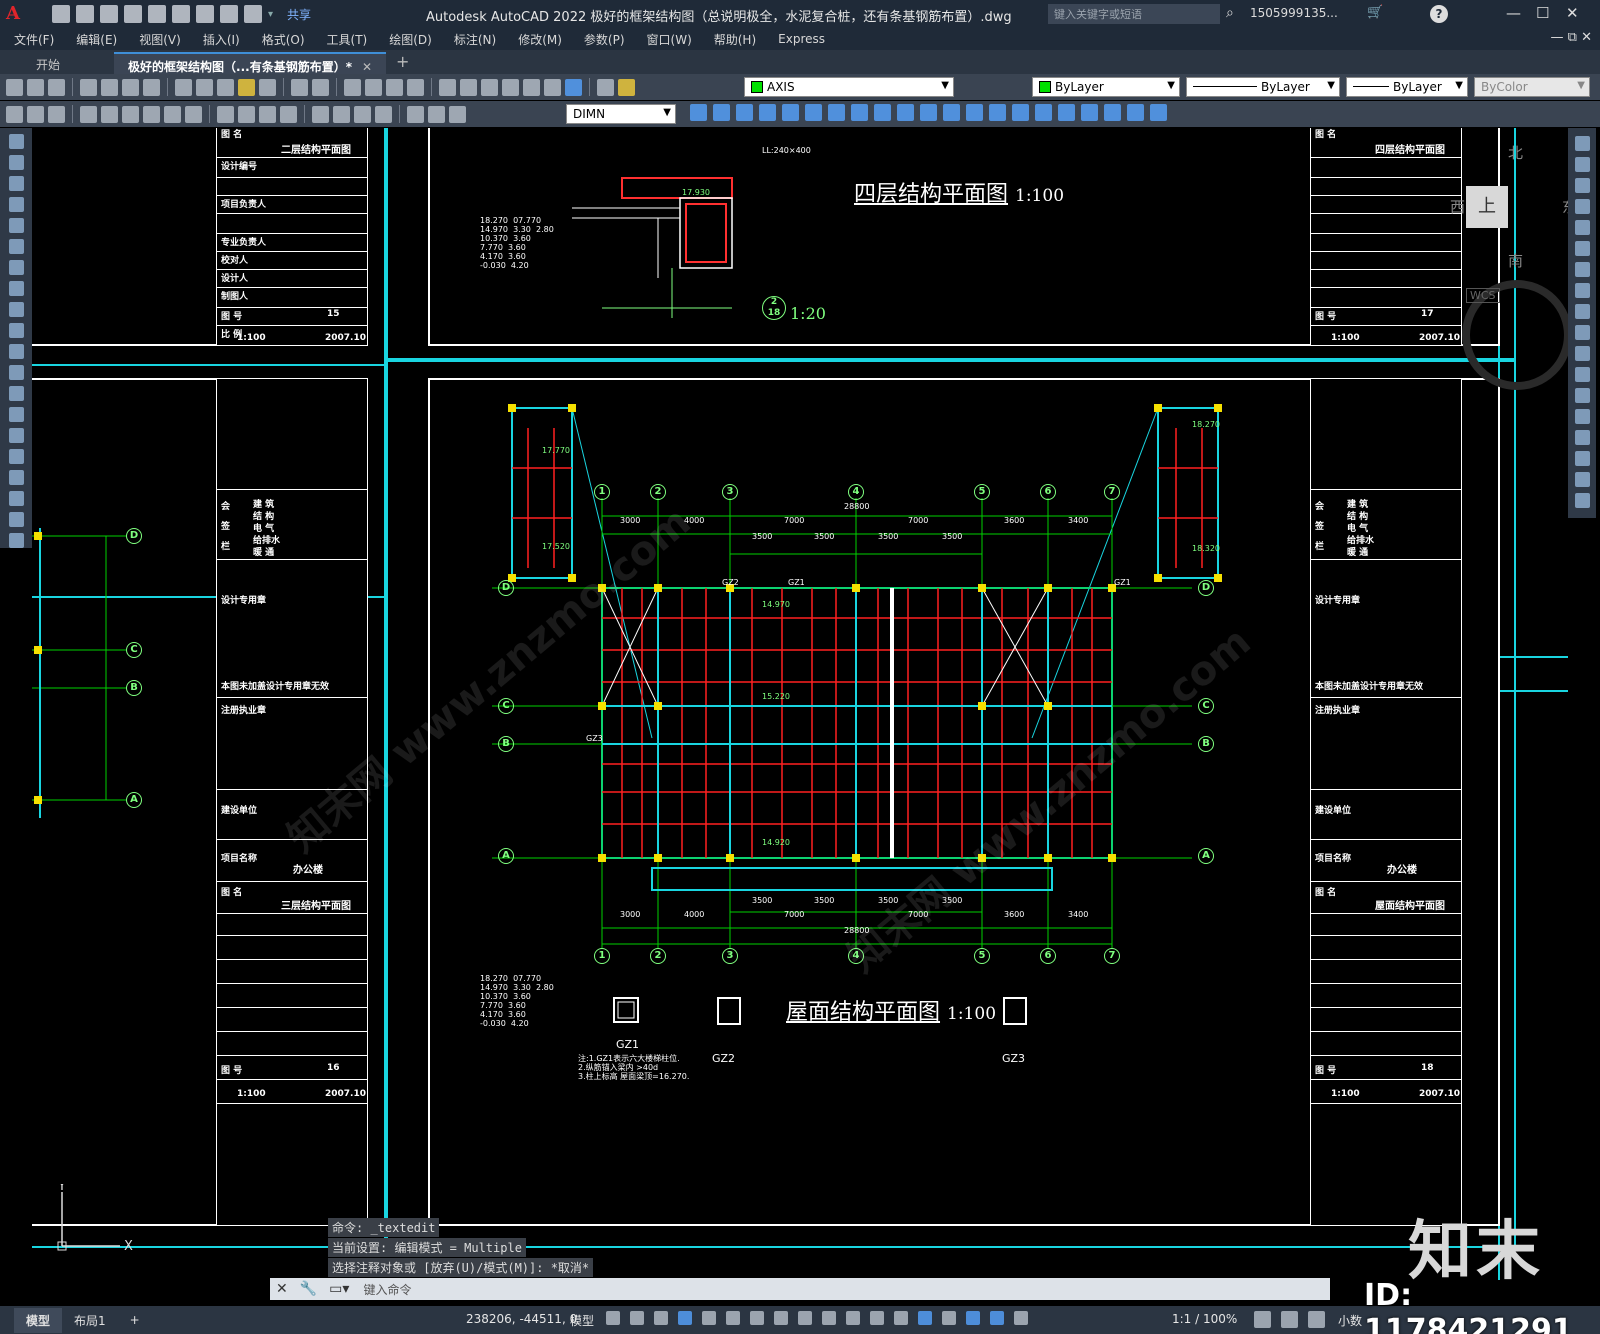  I want to click on osnap-icon, so click(805, 1318).